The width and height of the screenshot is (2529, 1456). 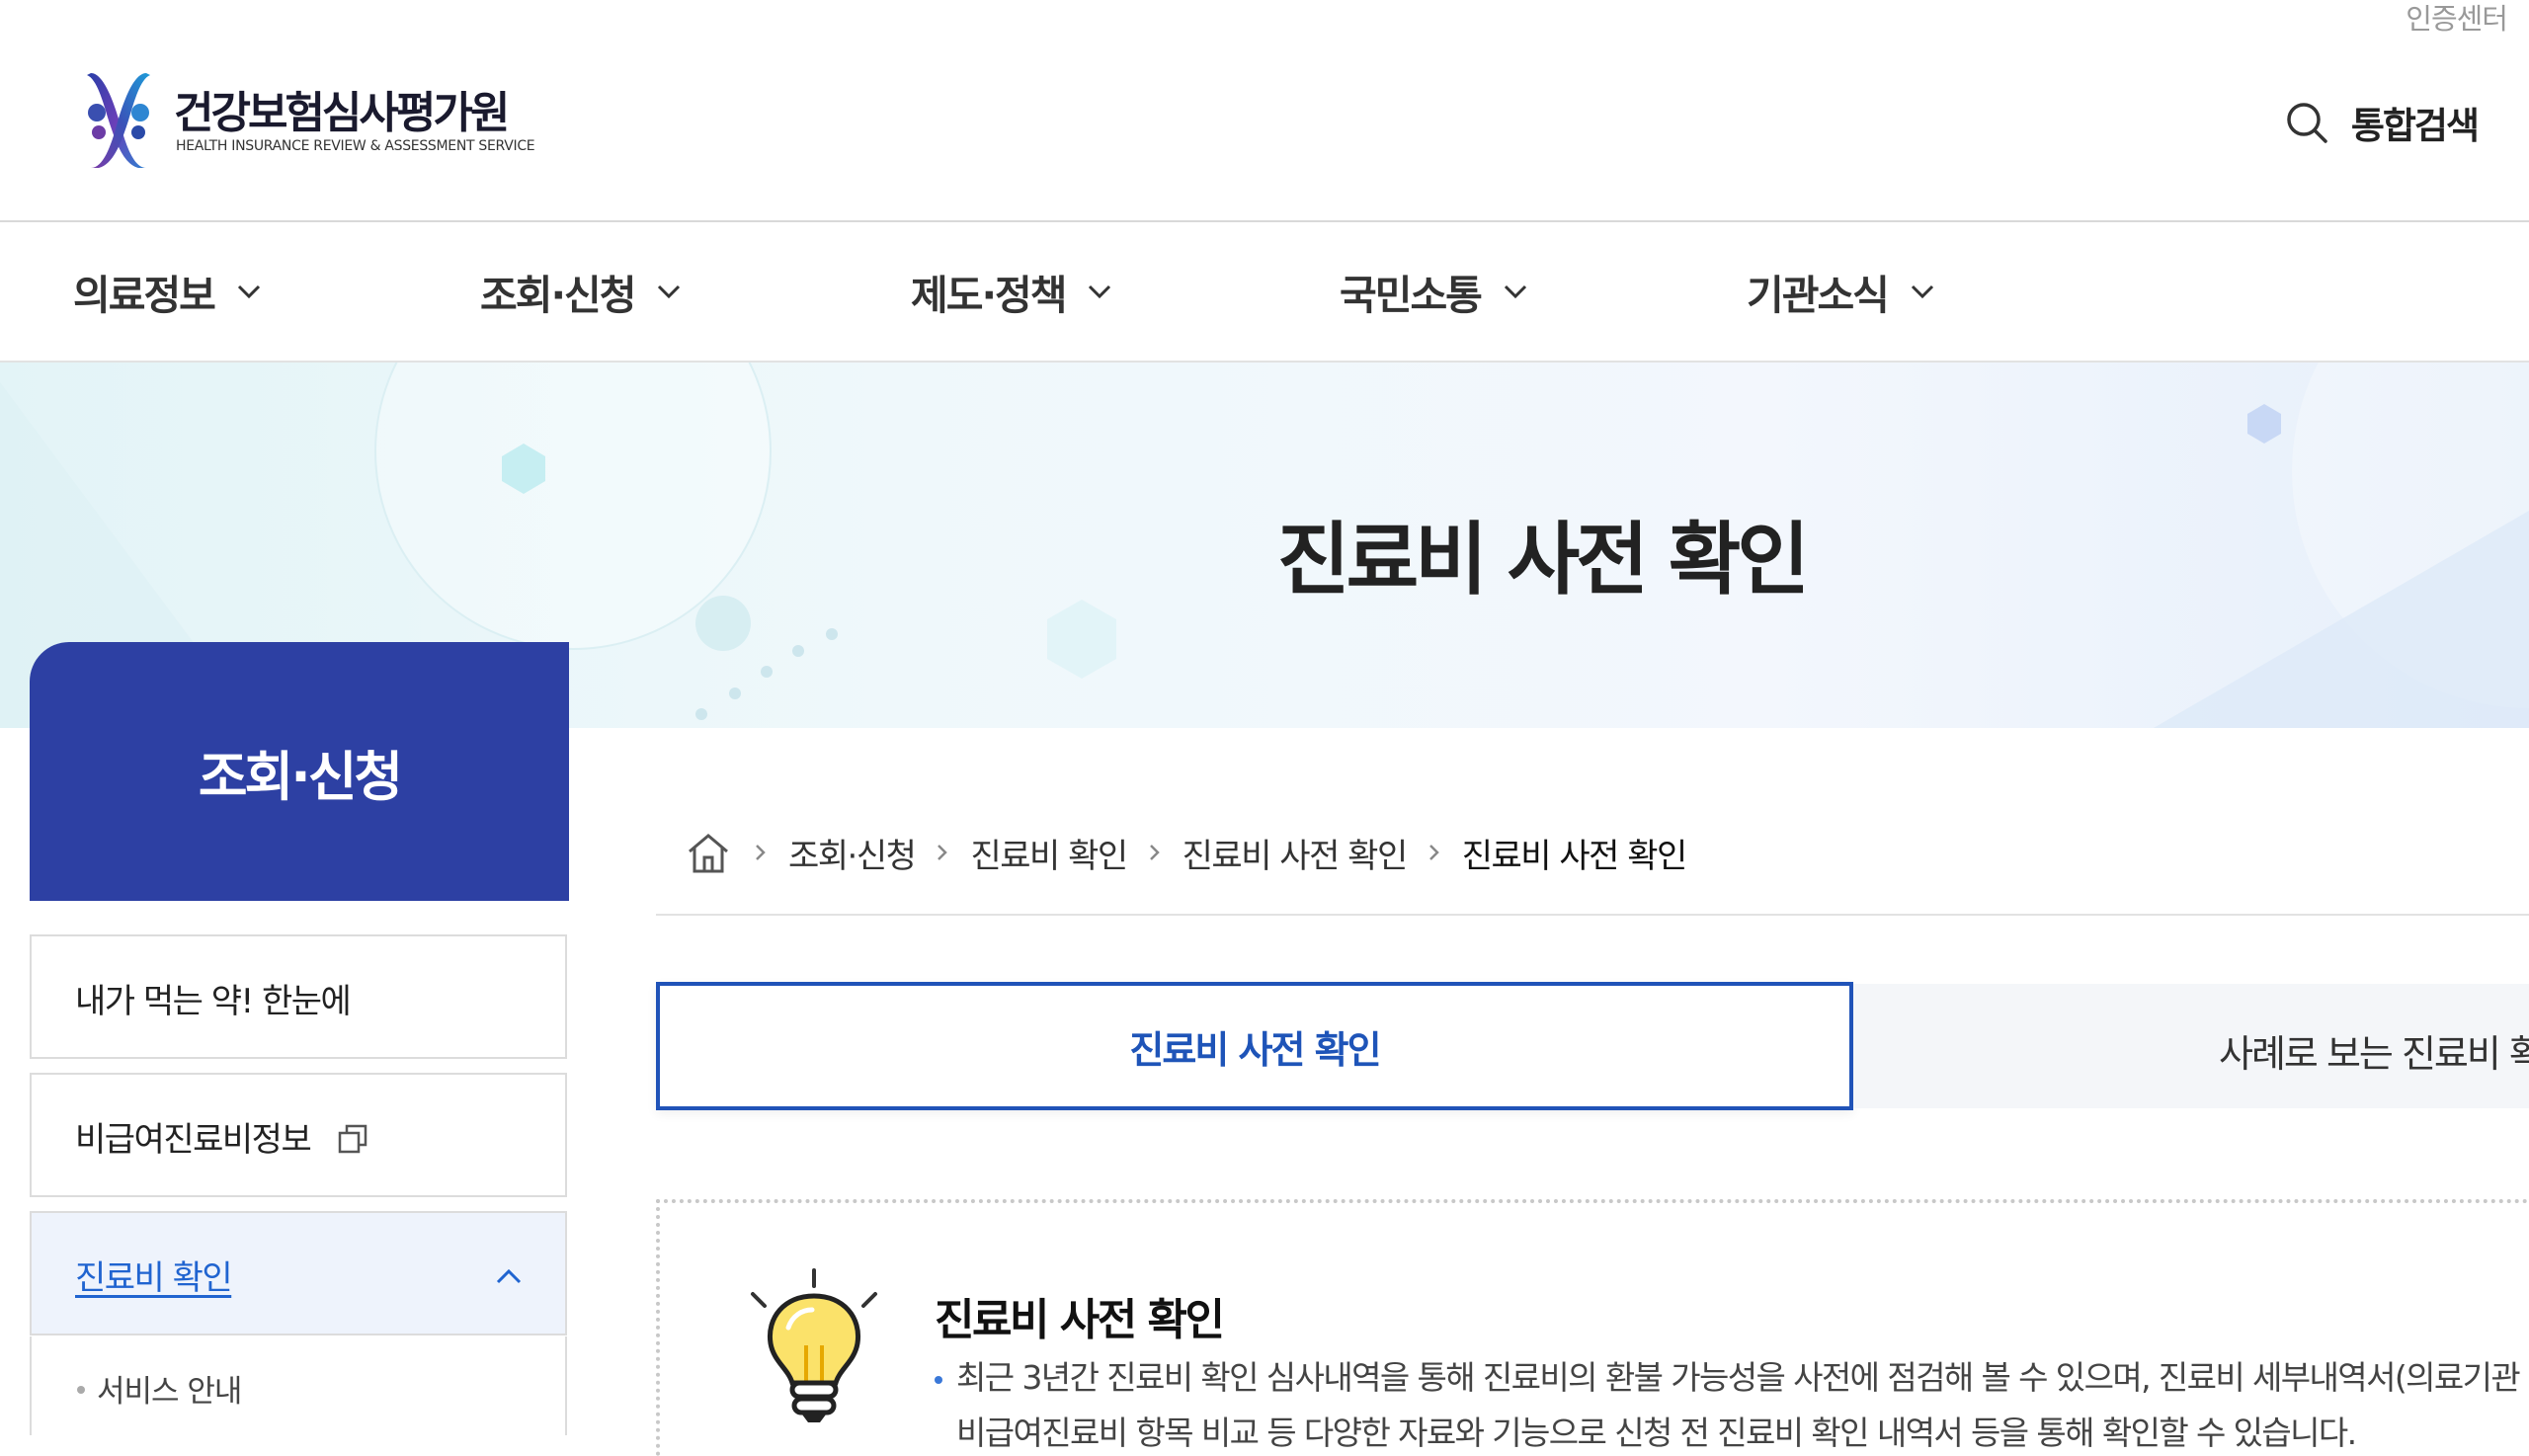 I want to click on lightbulb-icon, so click(x=814, y=1345).